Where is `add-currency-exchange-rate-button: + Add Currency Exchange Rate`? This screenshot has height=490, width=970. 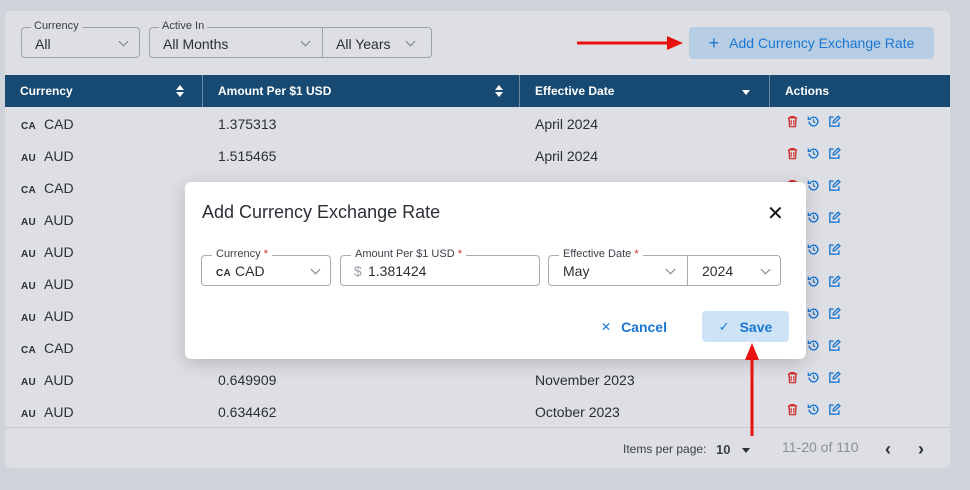
add-currency-exchange-rate-button: + Add Currency Exchange Rate is located at coordinates (811, 43).